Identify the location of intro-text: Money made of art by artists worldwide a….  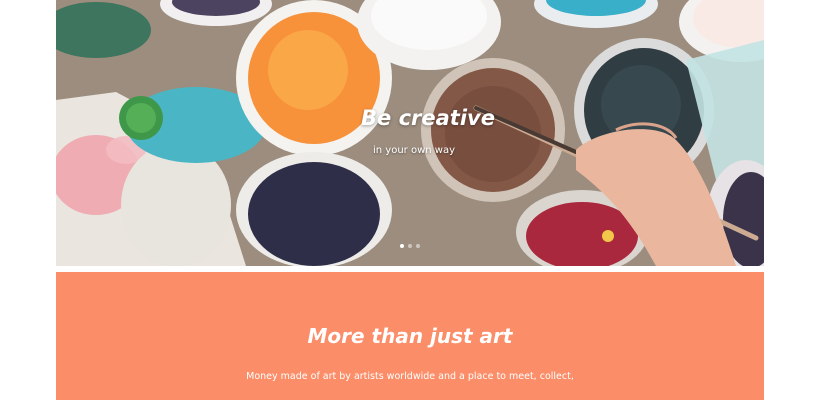
(410, 391).